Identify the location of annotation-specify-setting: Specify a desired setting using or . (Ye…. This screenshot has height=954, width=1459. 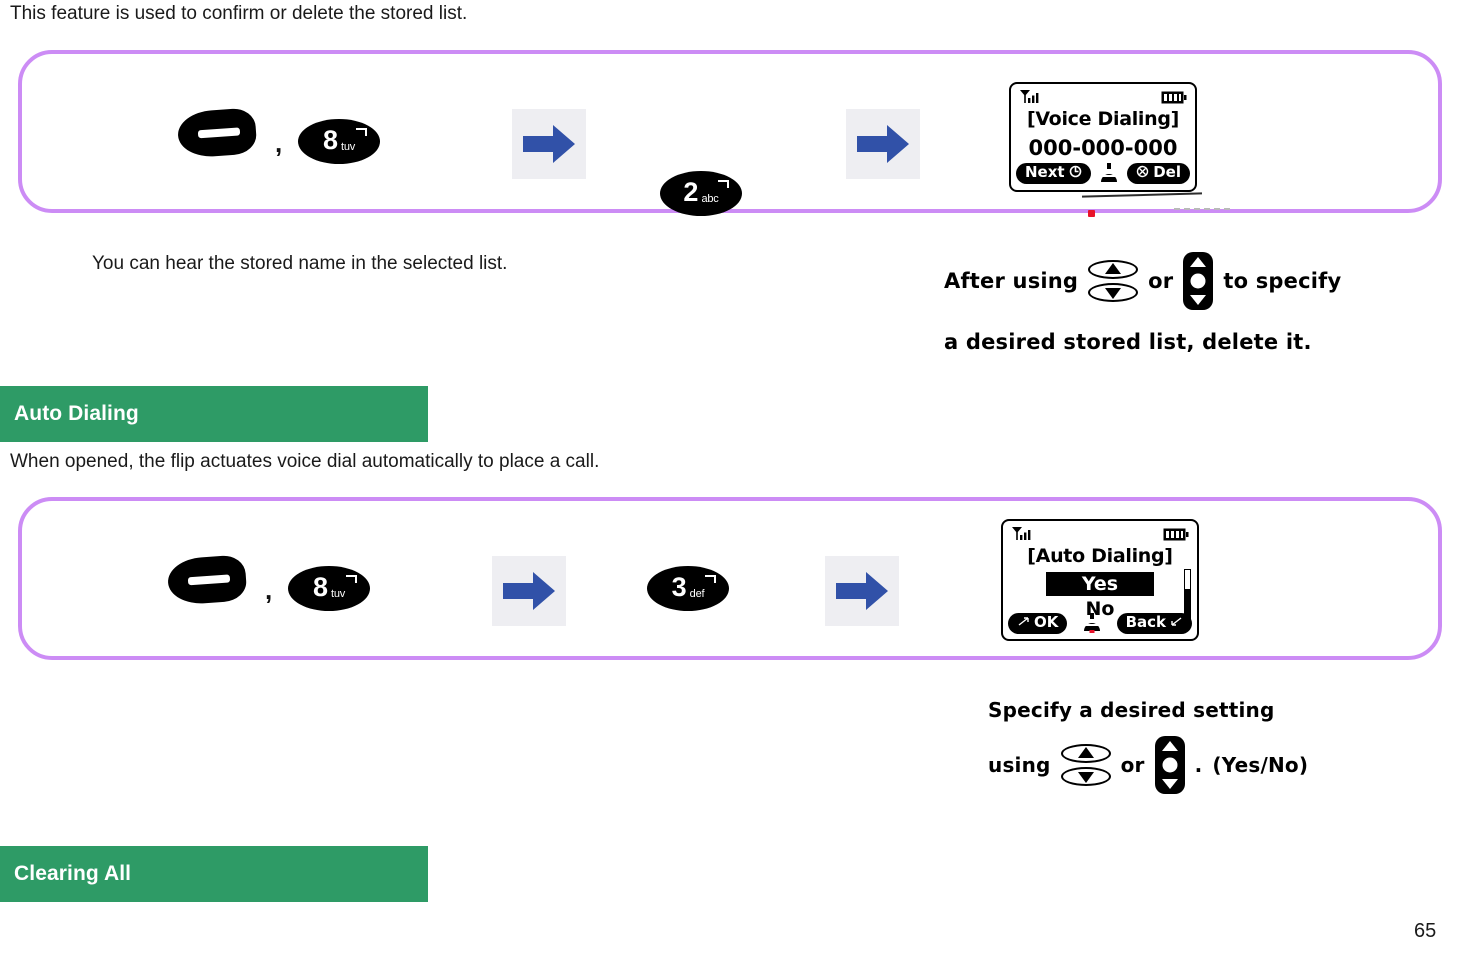
(1148, 746).